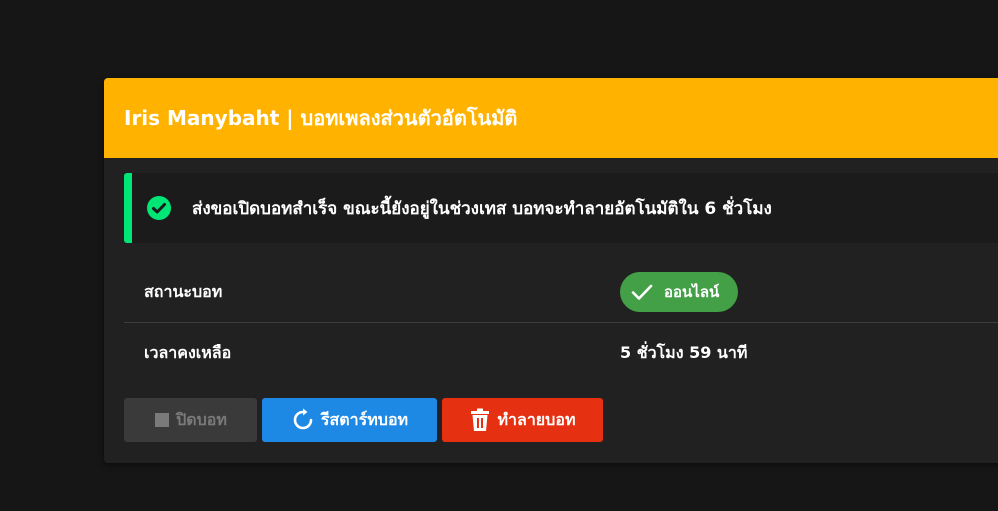 Image resolution: width=998 pixels, height=511 pixels. Describe the element at coordinates (183, 291) in the screenshot. I see `status-label: สถานะบอท` at that location.